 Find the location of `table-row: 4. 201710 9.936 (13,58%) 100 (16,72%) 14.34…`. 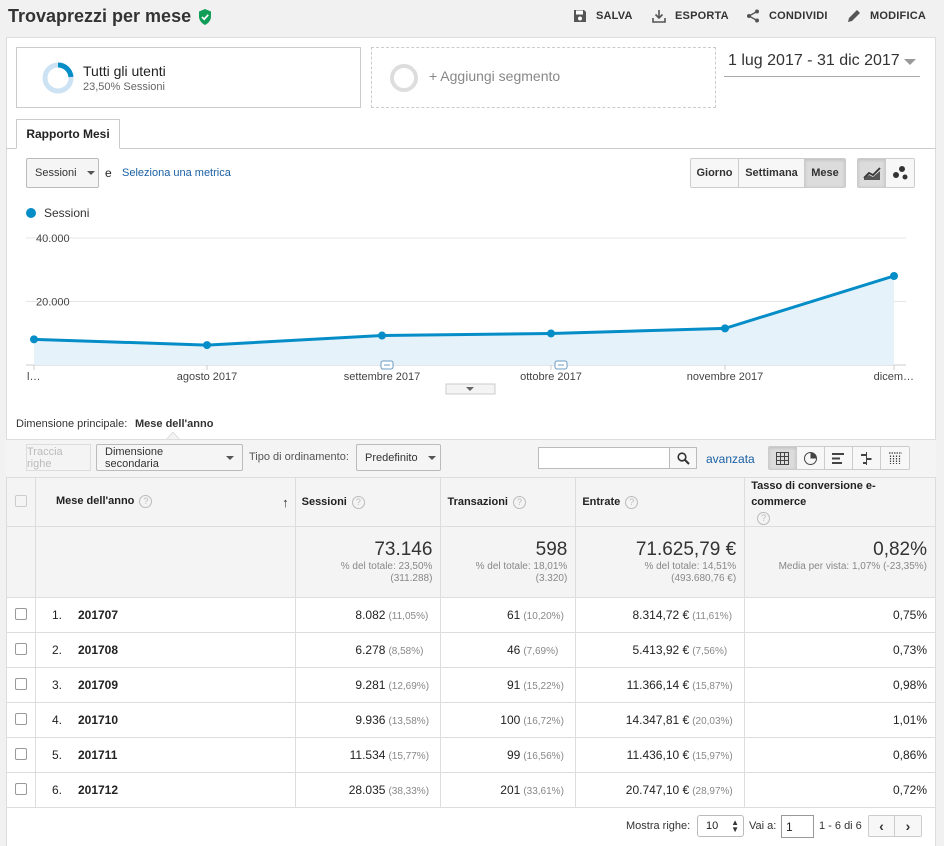

table-row: 4. 201710 9.936 (13,58%) 100 (16,72%) 14.34… is located at coordinates (471, 720).